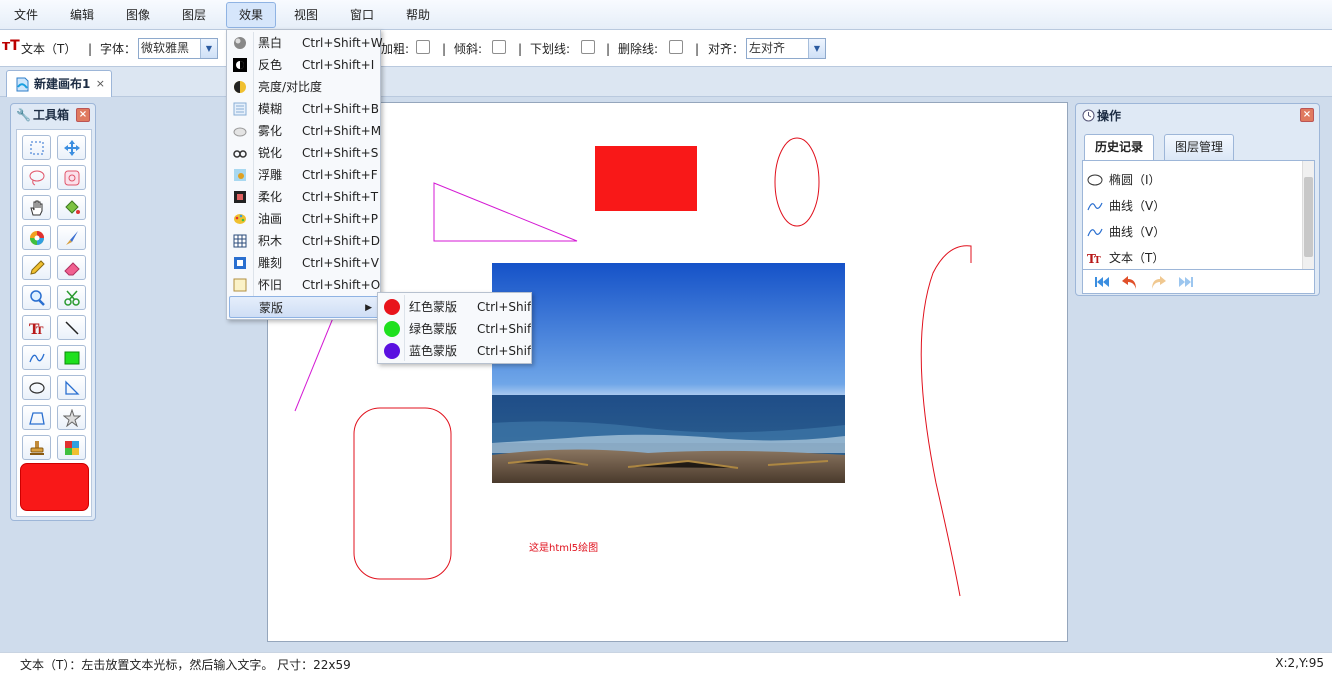 The height and width of the screenshot is (673, 1332). What do you see at coordinates (82, 15) in the screenshot?
I see `menu-edit: 编辑` at bounding box center [82, 15].